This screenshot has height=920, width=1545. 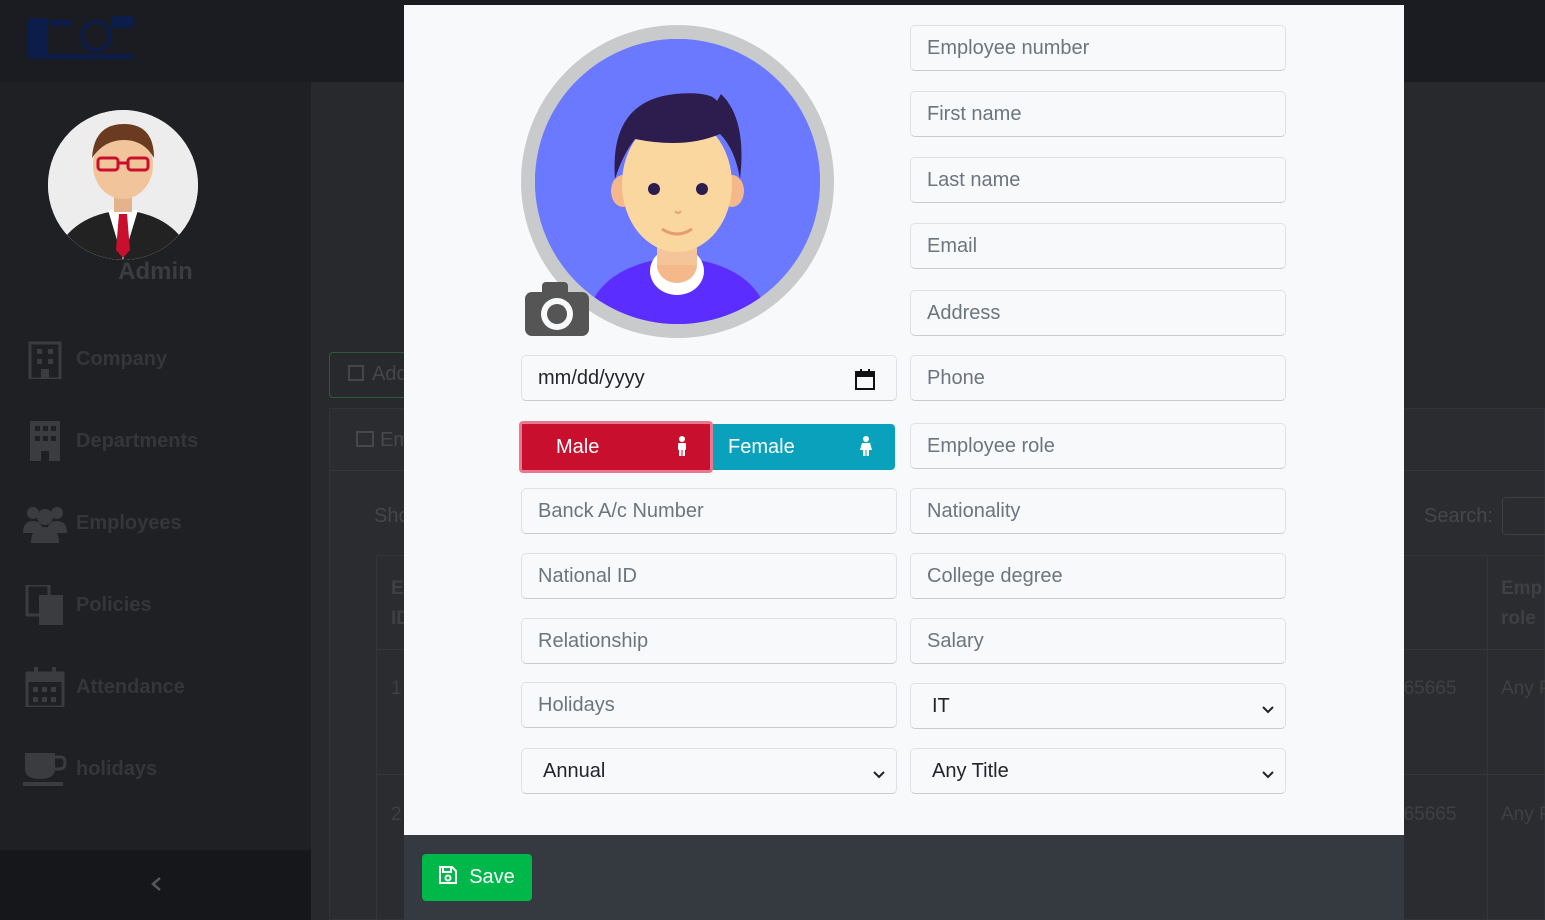 I want to click on last-name-input: Last name, so click(x=1098, y=180).